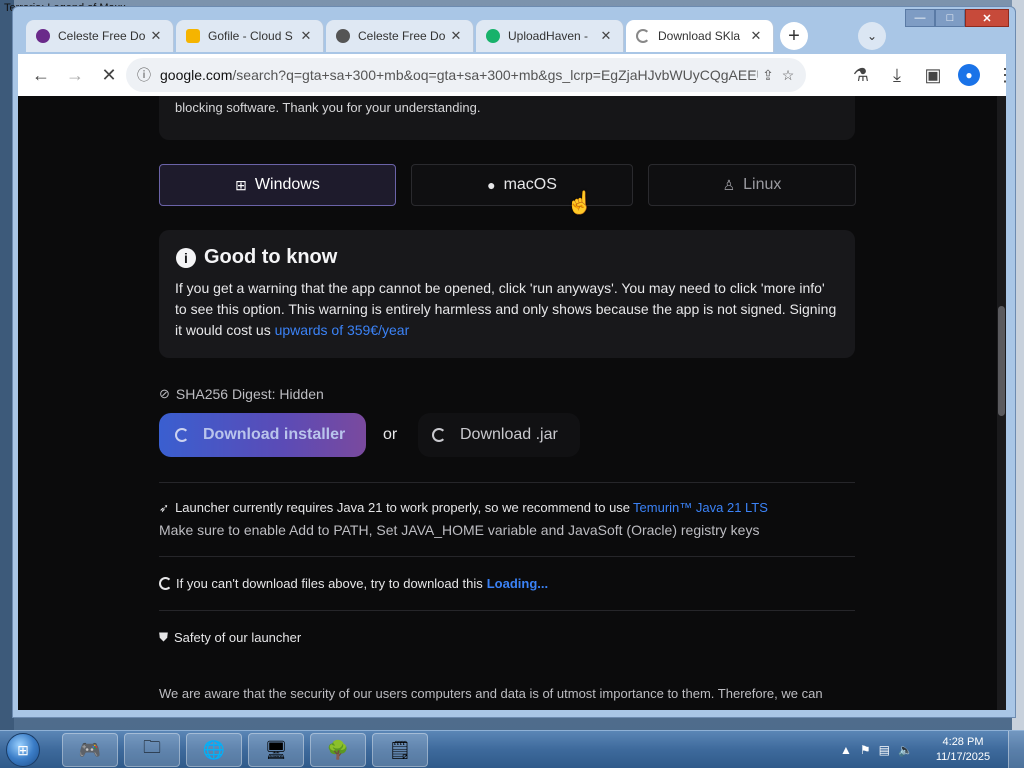  I want to click on safety-heading: ⛊ Safety of our launcher, so click(230, 637).